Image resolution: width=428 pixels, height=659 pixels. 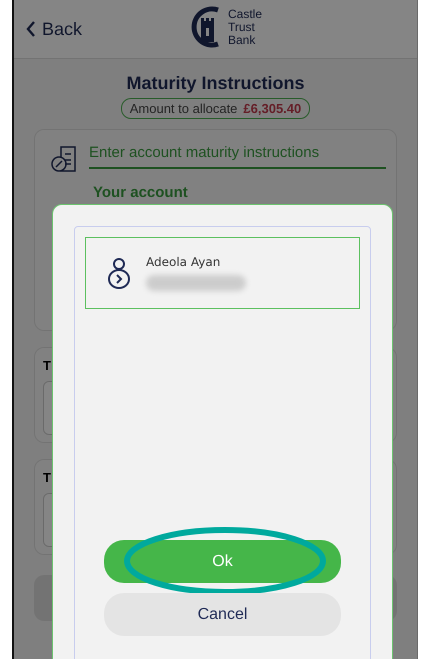 I want to click on person-icon, so click(x=119, y=273).